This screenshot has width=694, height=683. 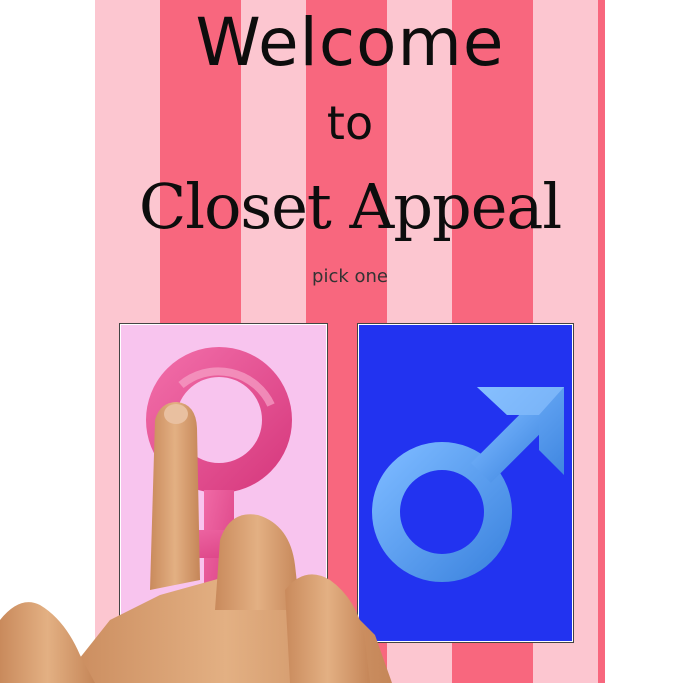 I want to click on female-choice-button, so click(x=223, y=485).